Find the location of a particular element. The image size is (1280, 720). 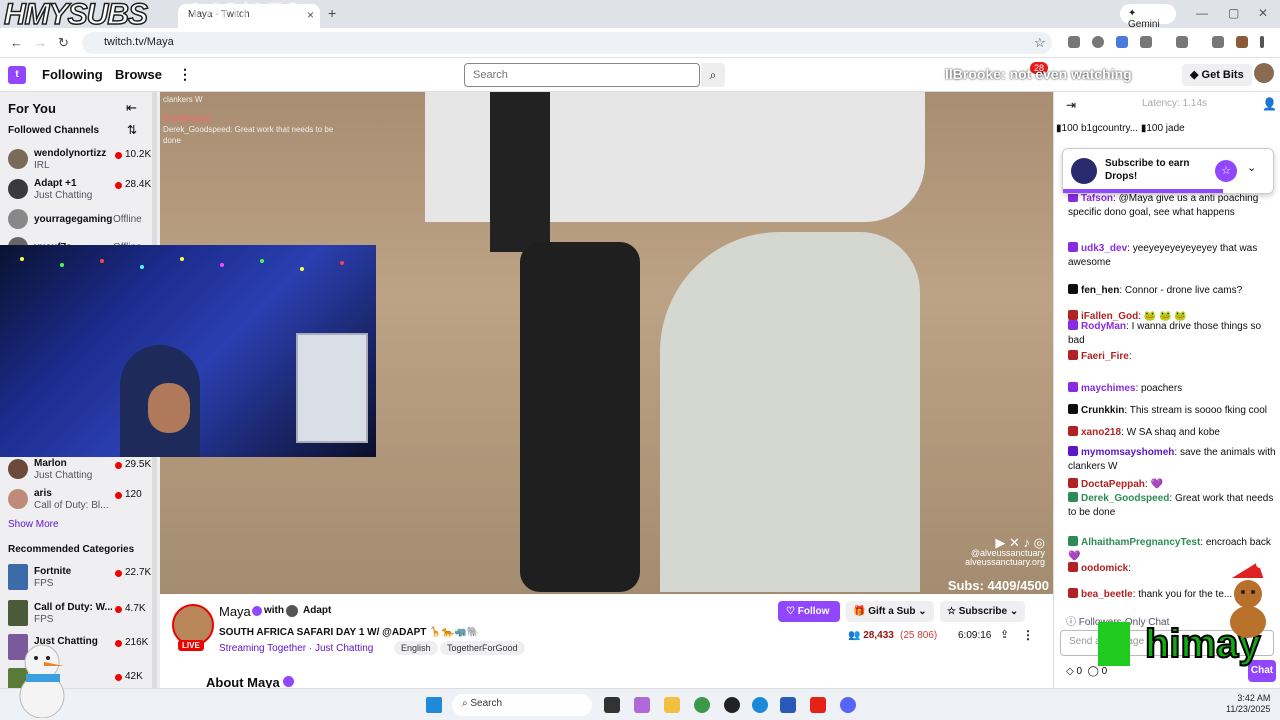

store-icon is located at coordinates (788, 705).